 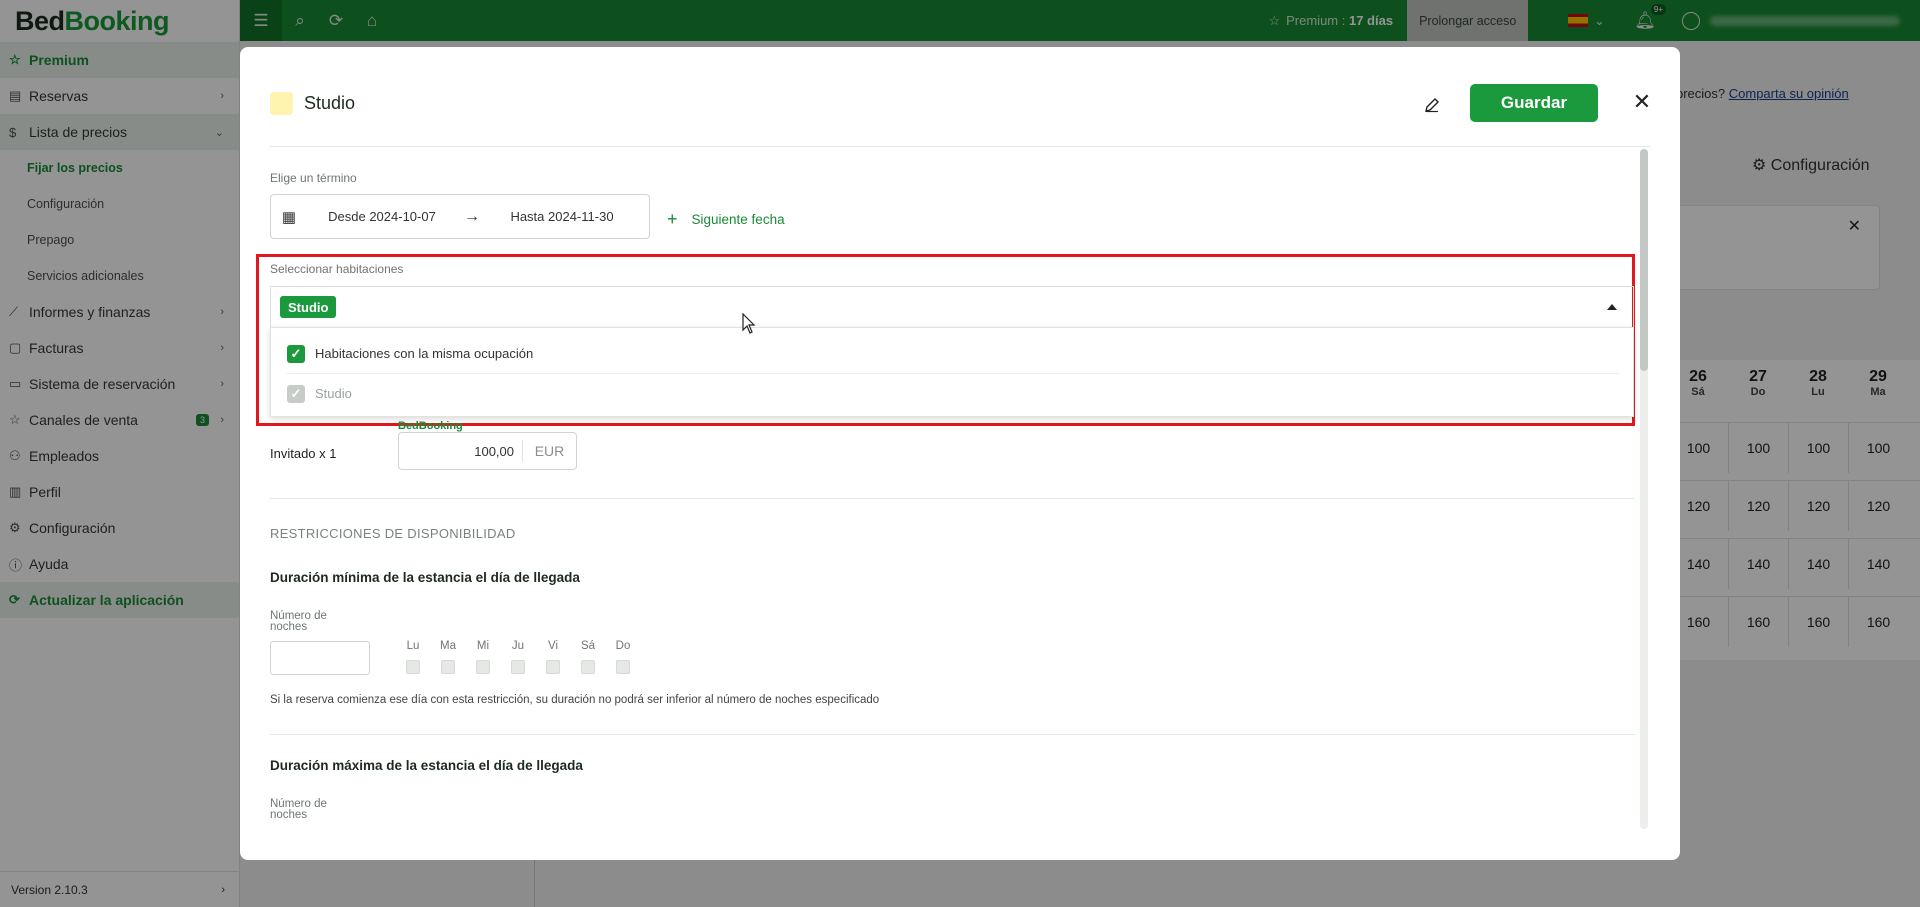 I want to click on date-range-picker: ▦ Desde 2024-10-07 → Hasta 2024-11-30, so click(x=460, y=216).